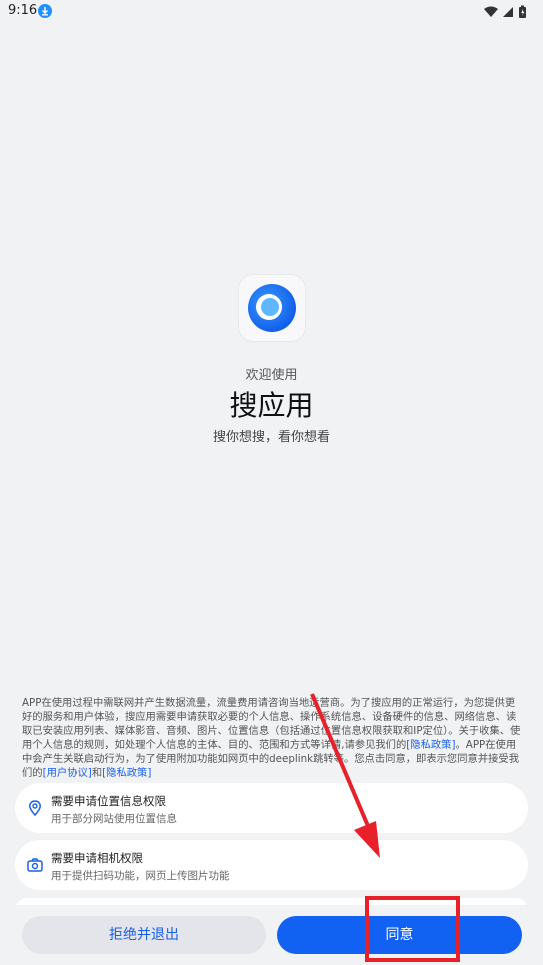 The height and width of the screenshot is (965, 543). Describe the element at coordinates (430, 745) in the screenshot. I see `privacy-policy-link: [隐私政策]` at that location.